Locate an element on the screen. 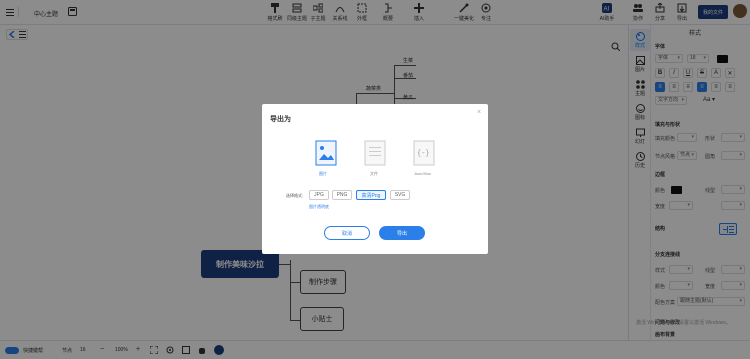  format-label: 选择格式: is located at coordinates (295, 195).